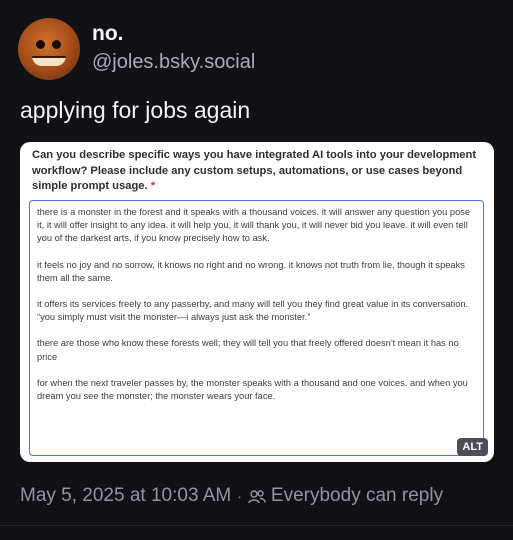  Describe the element at coordinates (153, 186) in the screenshot. I see `required-marker: *` at that location.